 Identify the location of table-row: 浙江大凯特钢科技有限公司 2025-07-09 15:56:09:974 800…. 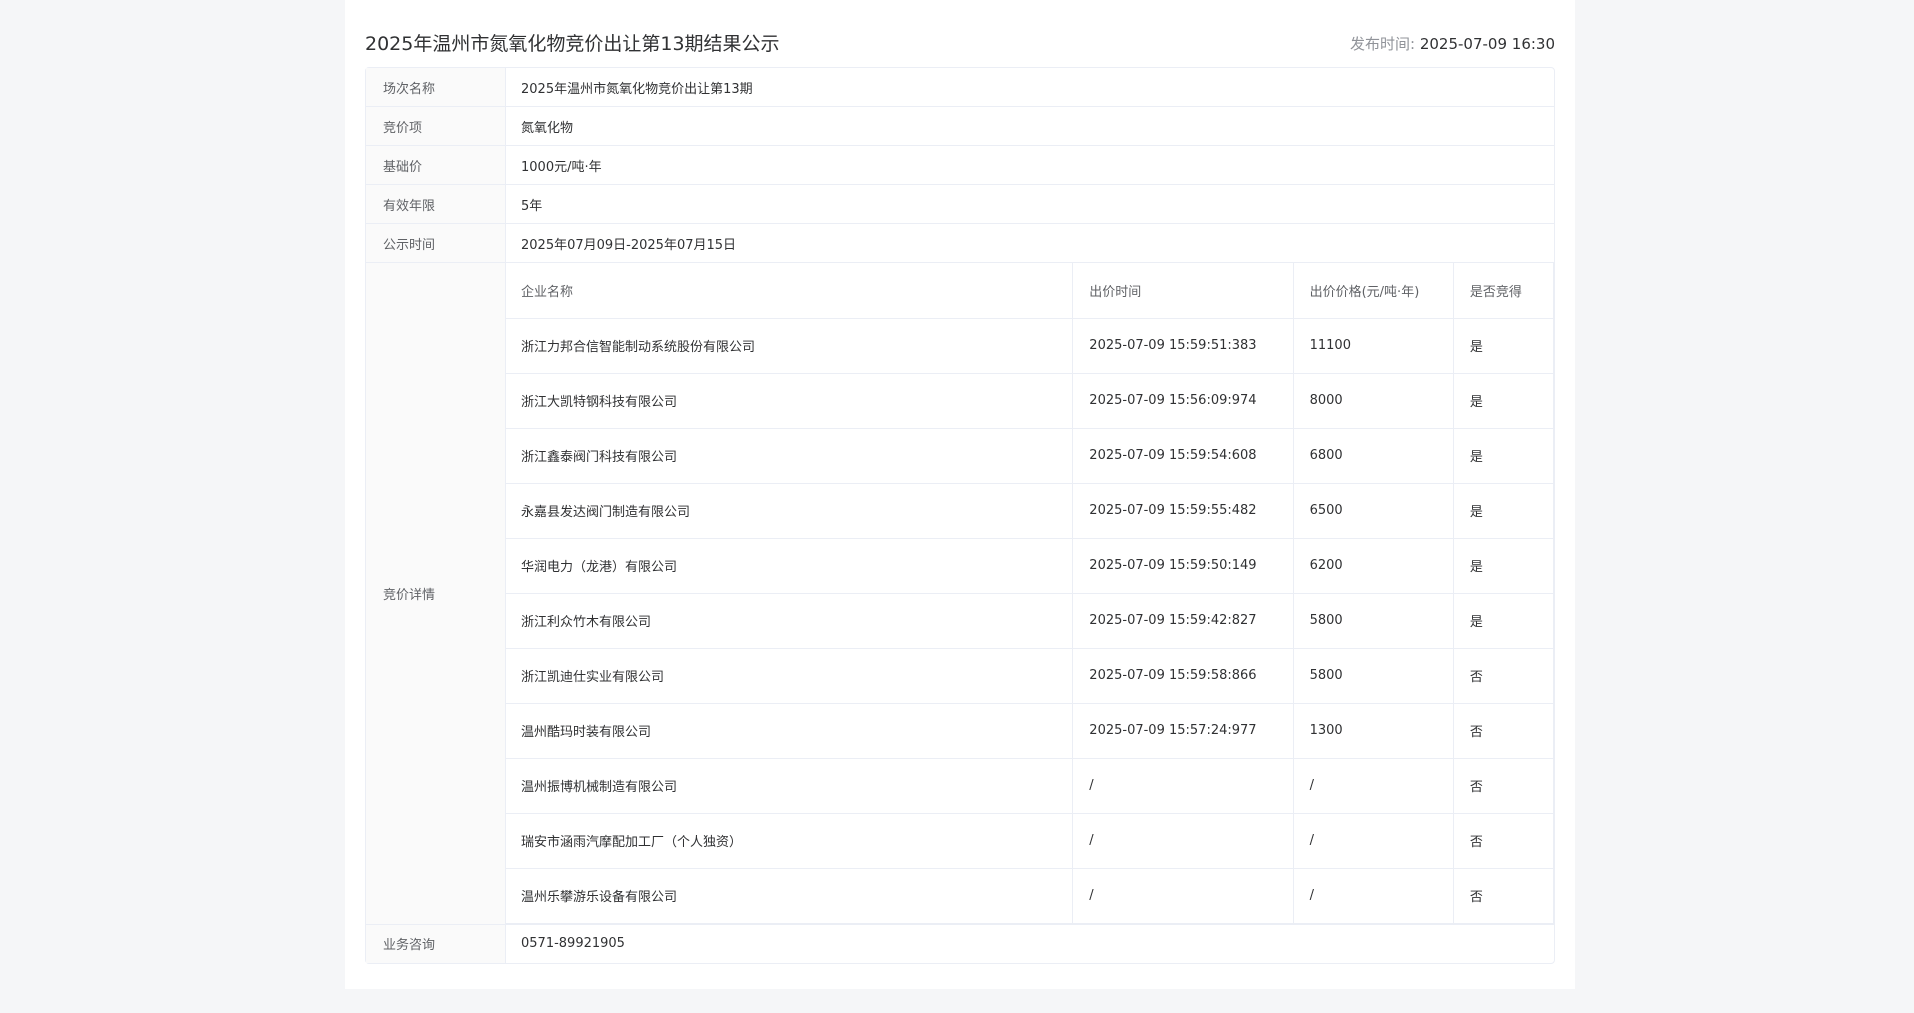
(1030, 401).